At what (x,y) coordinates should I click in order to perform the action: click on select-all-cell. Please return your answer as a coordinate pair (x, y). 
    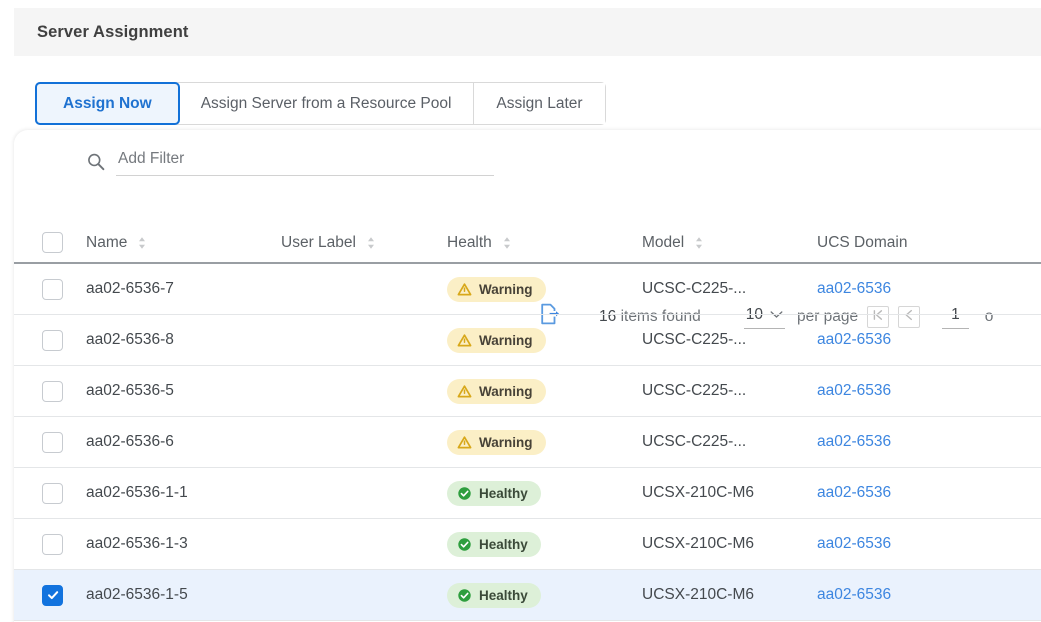
    Looking at the image, I should click on (43, 242).